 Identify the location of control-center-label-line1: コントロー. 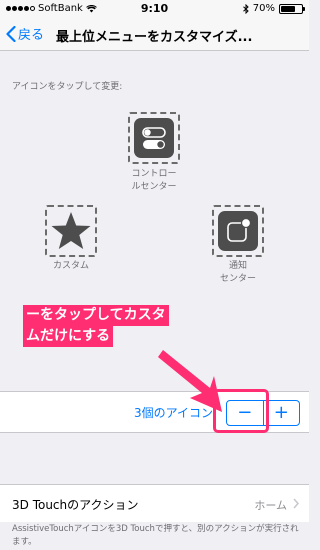
(154, 174).